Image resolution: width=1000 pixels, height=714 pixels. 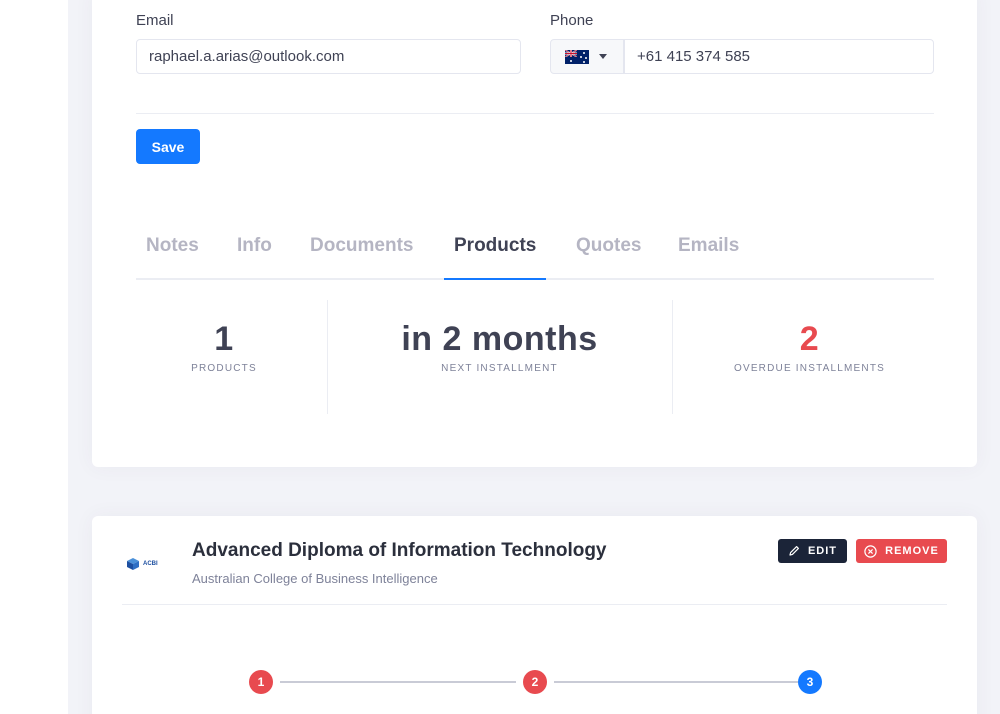 I want to click on remove-button: REMOVE, so click(x=901, y=551).